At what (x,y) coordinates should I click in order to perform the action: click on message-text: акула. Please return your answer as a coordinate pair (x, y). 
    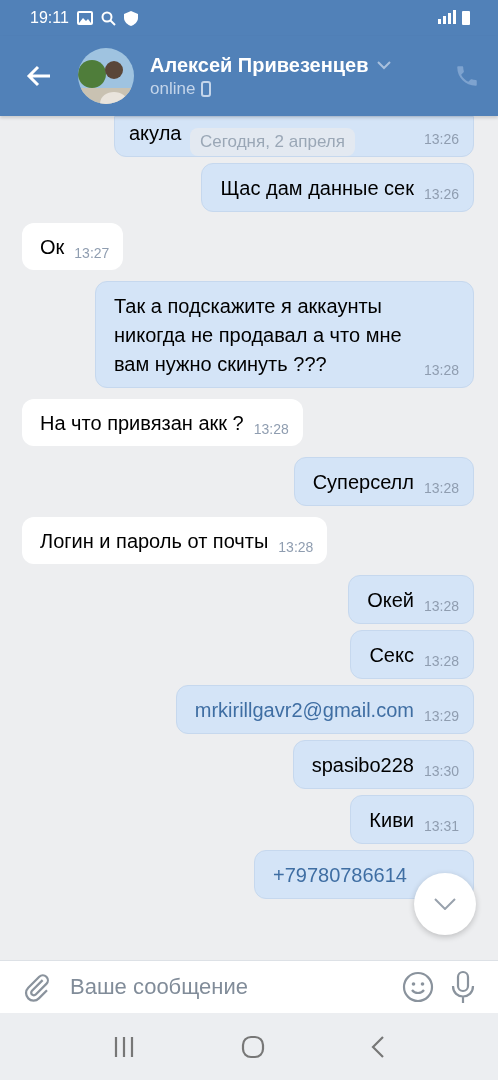
    Looking at the image, I should click on (155, 133).